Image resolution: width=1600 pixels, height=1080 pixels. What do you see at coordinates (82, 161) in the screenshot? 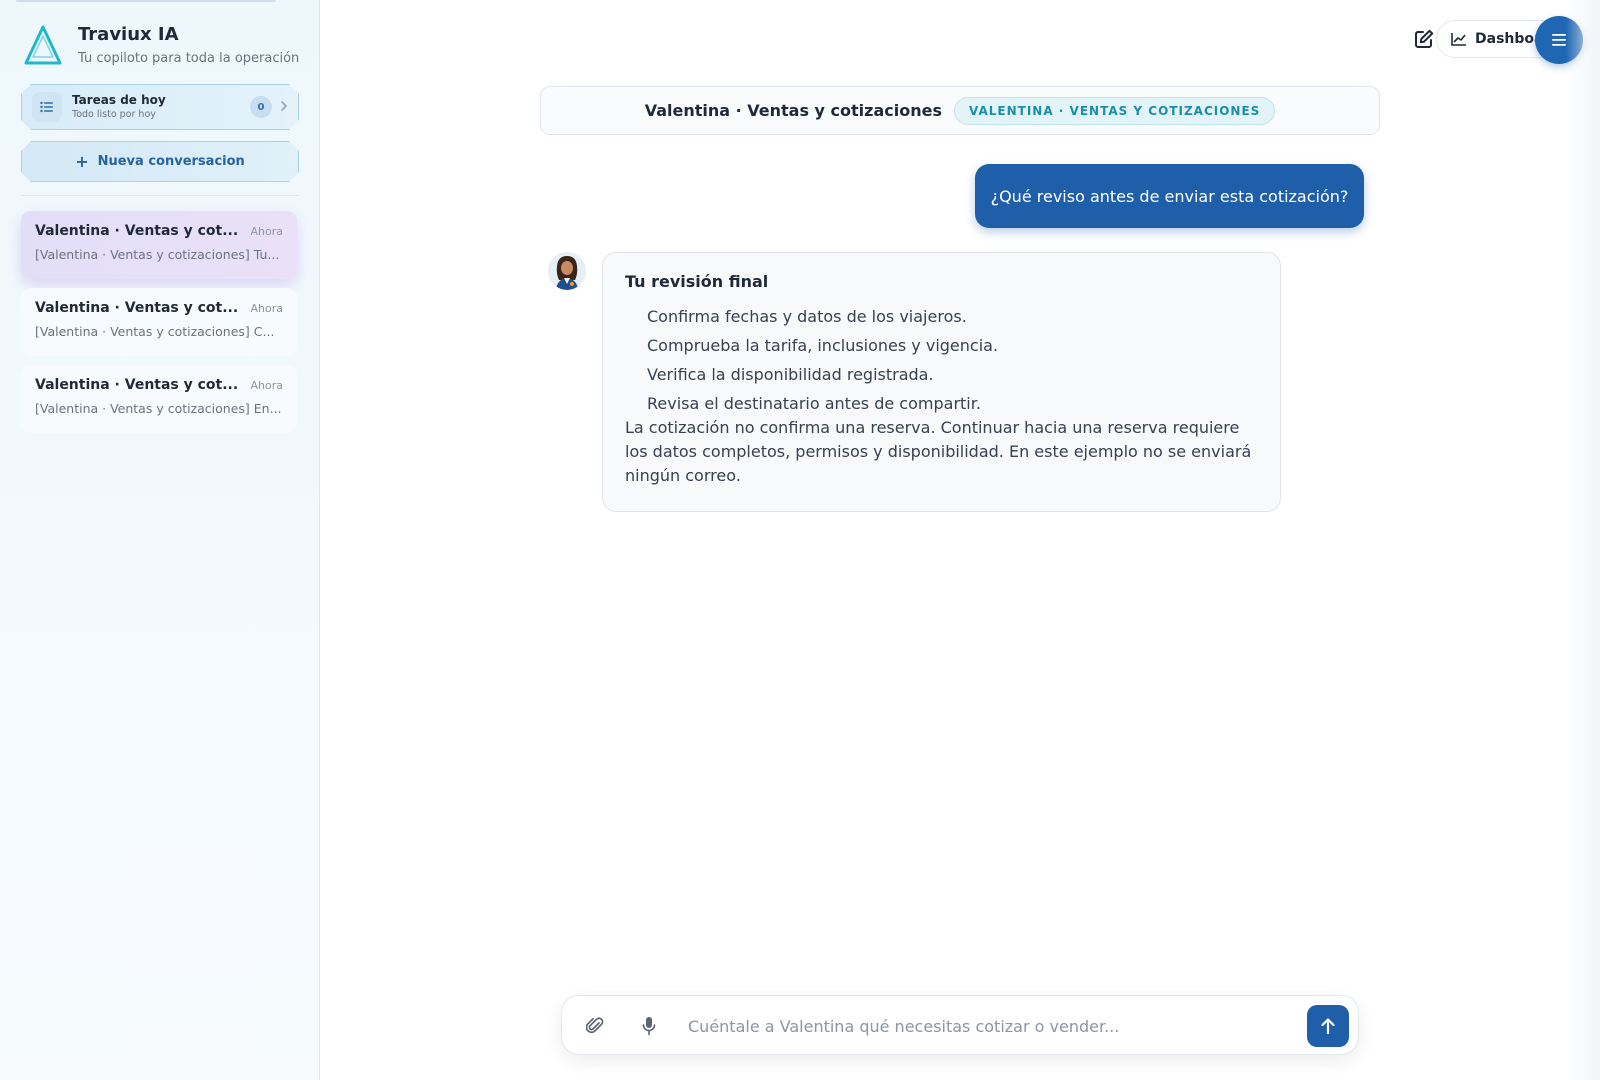
I see `plus-icon: +` at bounding box center [82, 161].